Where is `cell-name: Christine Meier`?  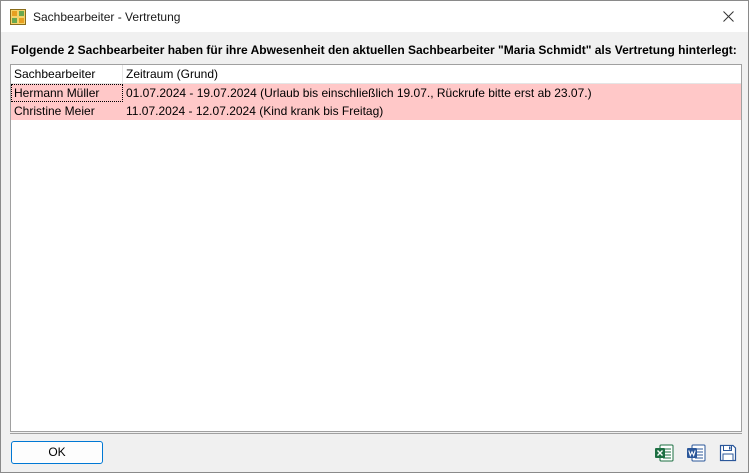
cell-name: Christine Meier is located at coordinates (54, 111).